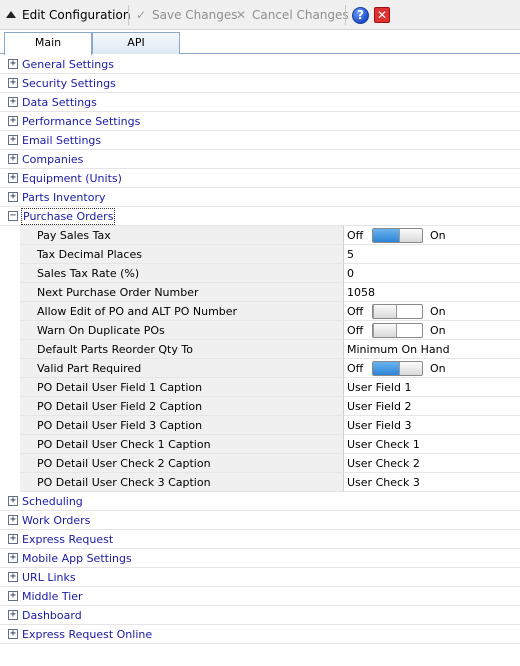 The image size is (520, 666). Describe the element at coordinates (181, 273) in the screenshot. I see `property-name: Sales Tax Rate (%)` at that location.